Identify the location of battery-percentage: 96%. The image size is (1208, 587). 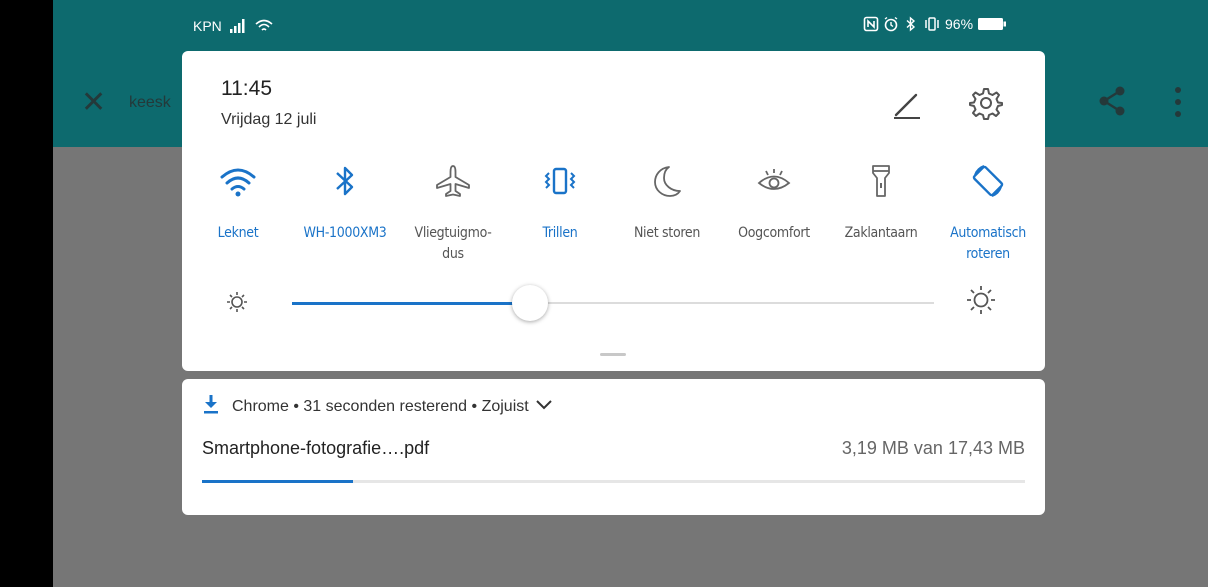
(959, 24).